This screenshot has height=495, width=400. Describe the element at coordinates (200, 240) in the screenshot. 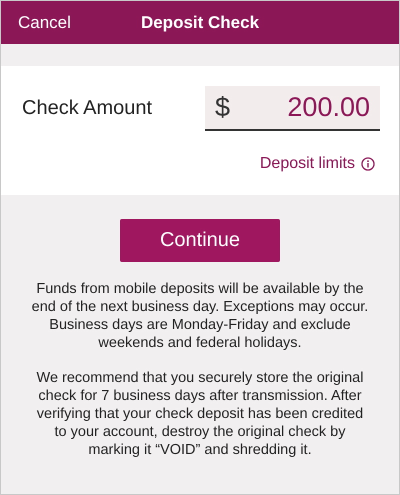

I see `continue-button: Continue` at that location.